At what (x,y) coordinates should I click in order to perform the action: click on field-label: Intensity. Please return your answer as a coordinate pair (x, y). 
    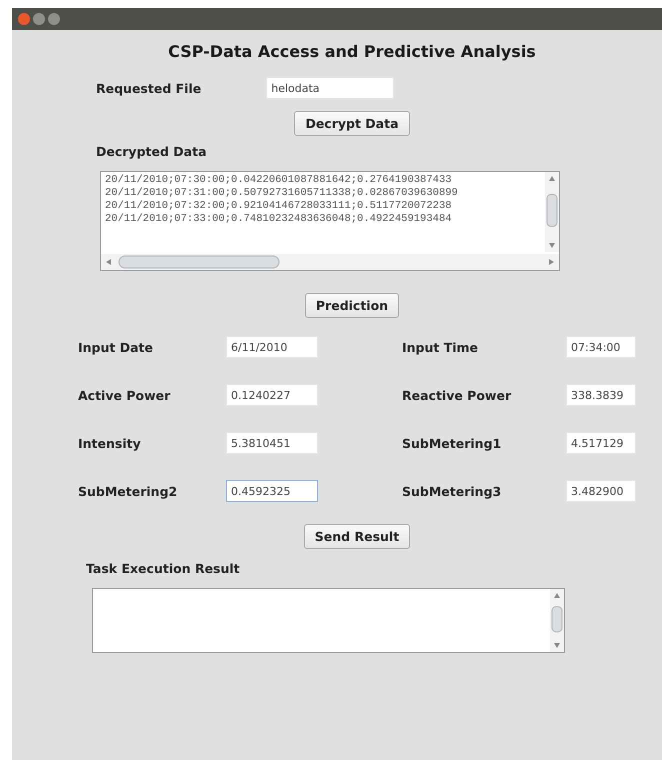
    Looking at the image, I should click on (110, 443).